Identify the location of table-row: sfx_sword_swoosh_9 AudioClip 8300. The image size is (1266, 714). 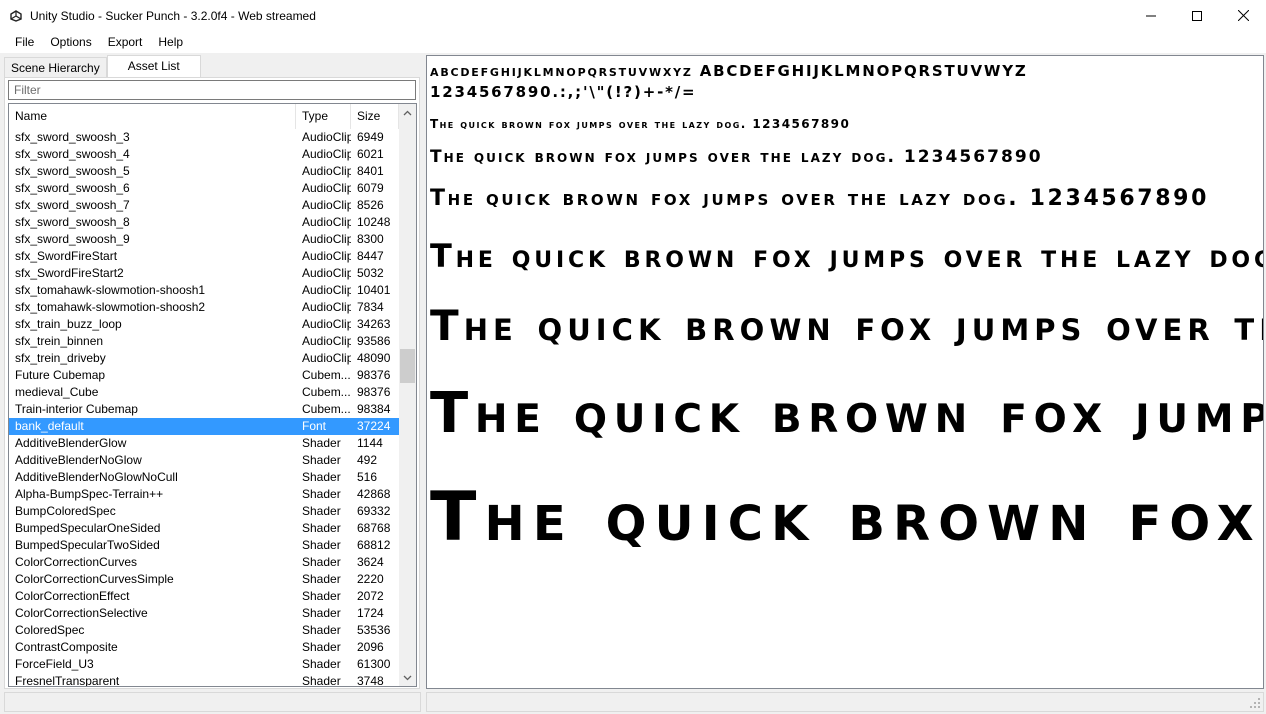
(204, 239).